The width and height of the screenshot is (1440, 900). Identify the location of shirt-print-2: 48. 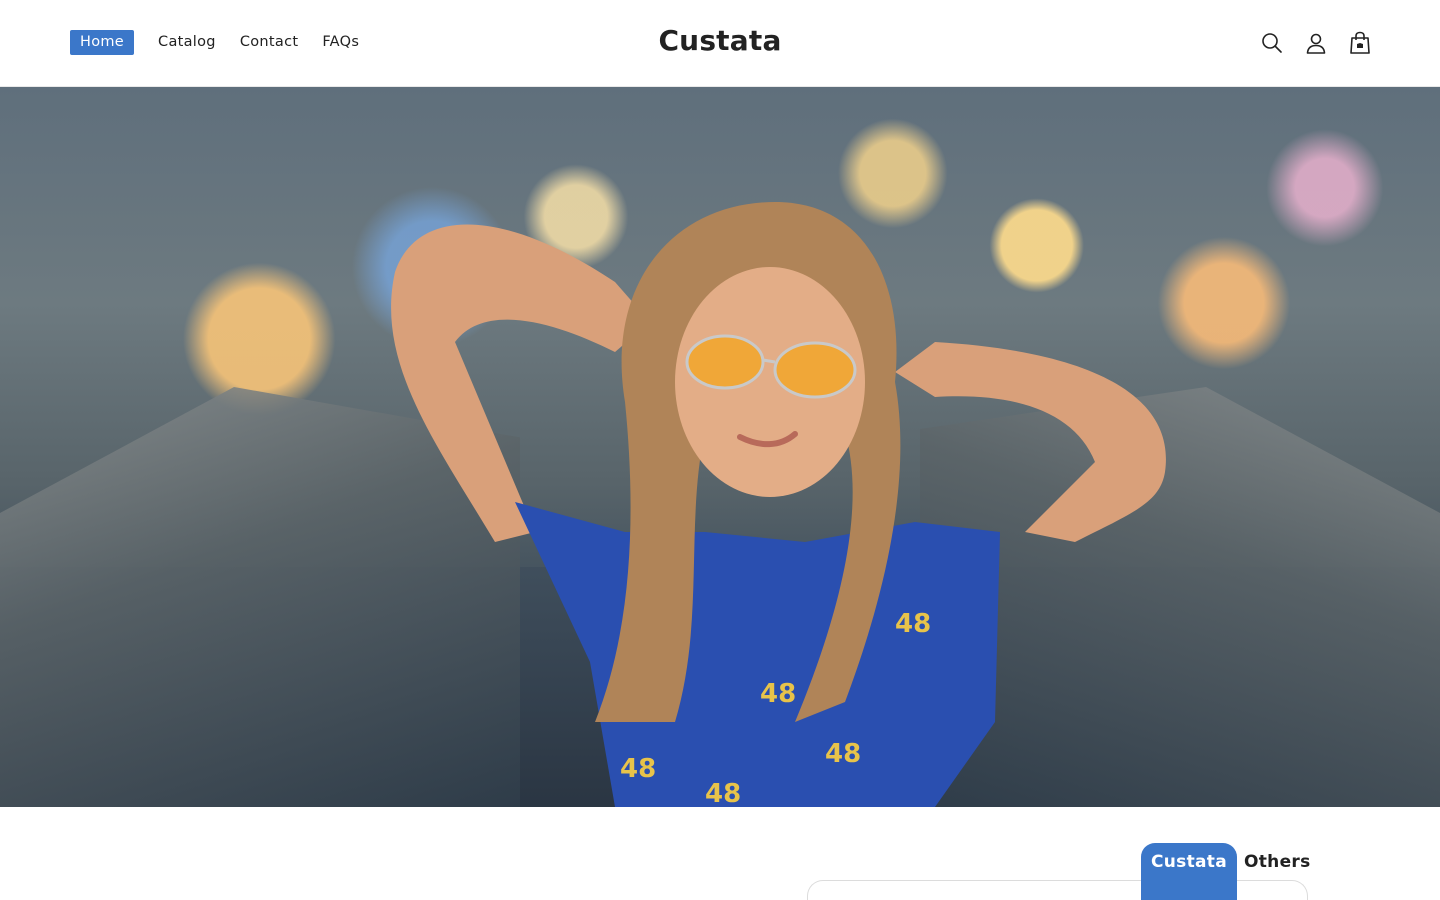
(843, 754).